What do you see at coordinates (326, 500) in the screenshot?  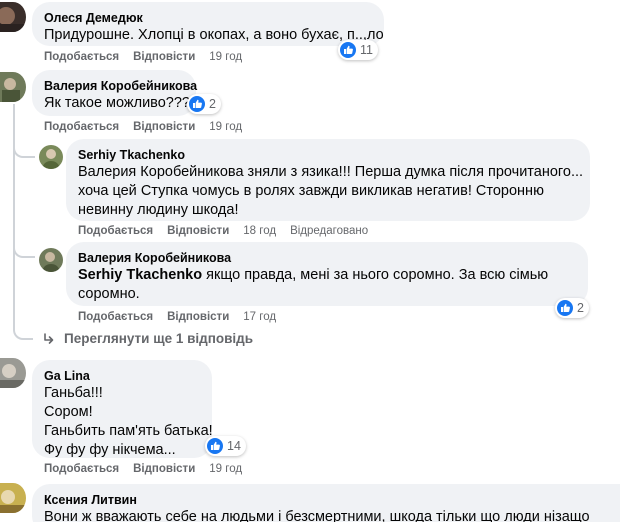 I see `comment-author: Ксения Литвин` at bounding box center [326, 500].